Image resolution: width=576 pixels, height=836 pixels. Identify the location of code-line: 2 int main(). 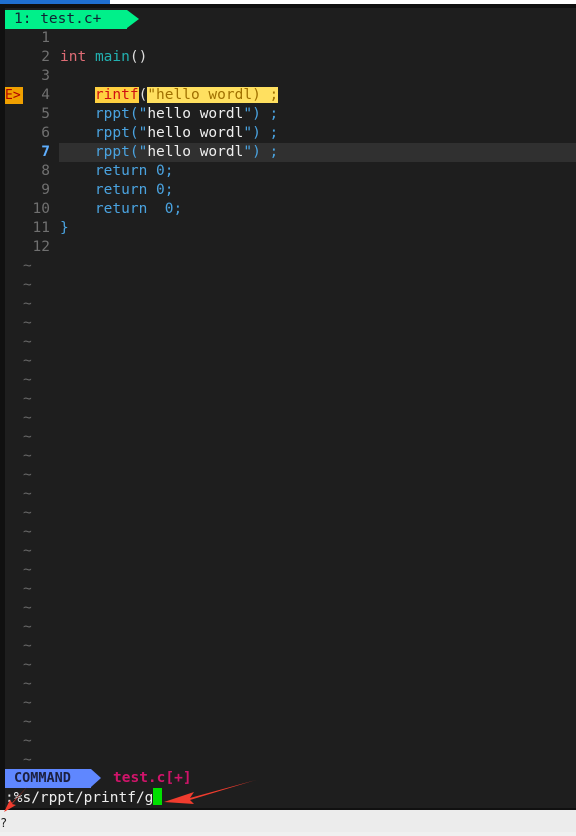
(290, 57).